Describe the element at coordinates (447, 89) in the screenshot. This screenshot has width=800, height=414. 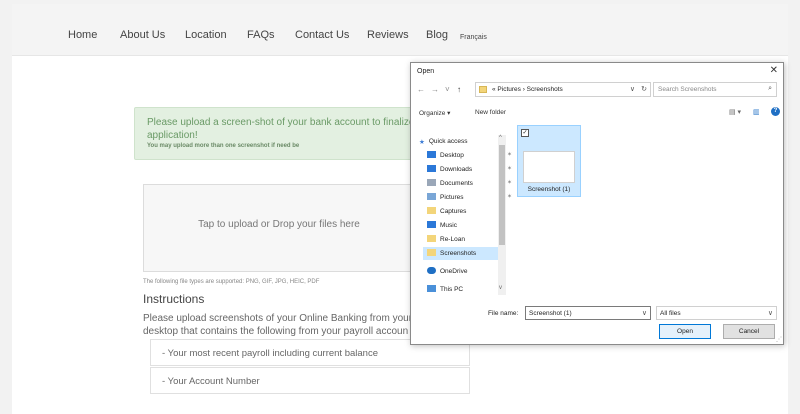
I see `recent-locations-chevron-icon: ˅` at that location.